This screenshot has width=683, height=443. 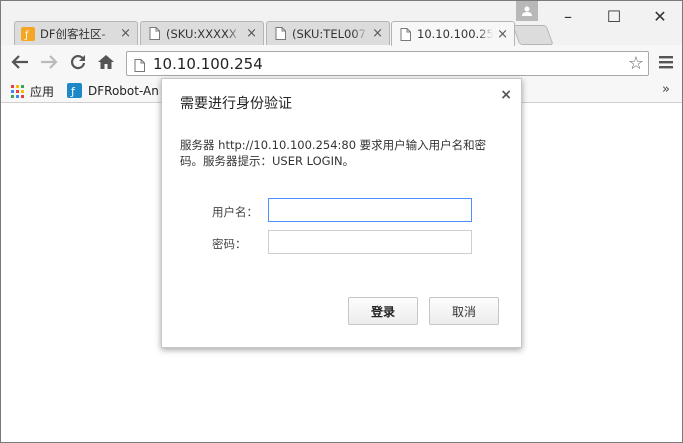 I want to click on menu-icon, so click(x=666, y=62).